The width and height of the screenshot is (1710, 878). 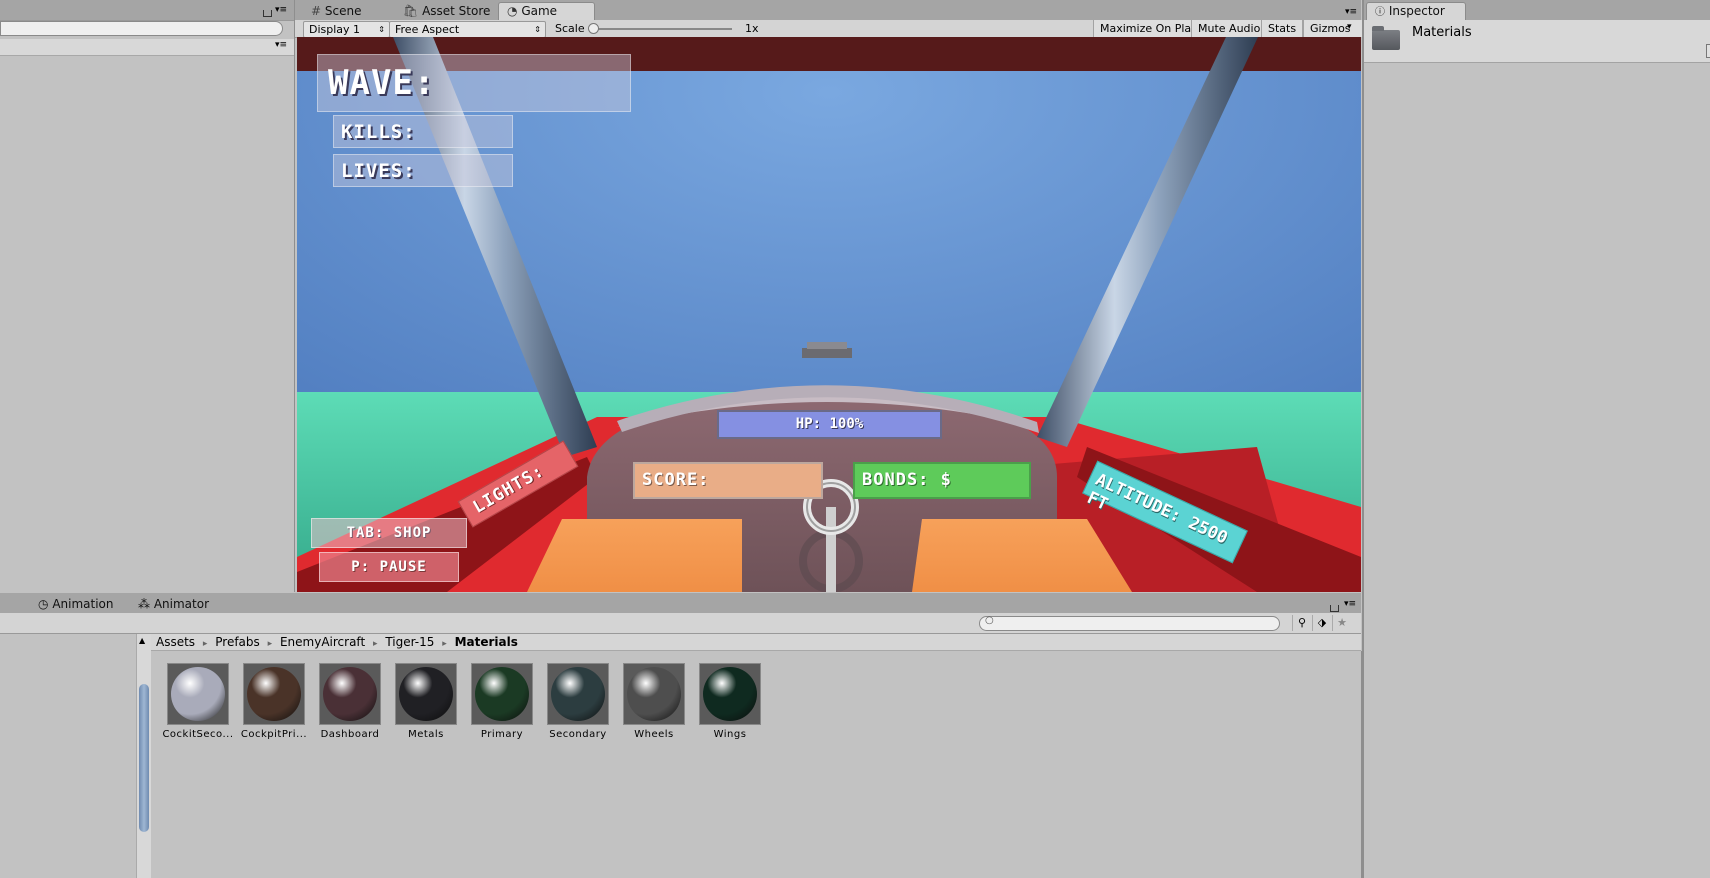 What do you see at coordinates (378, 132) in the screenshot?
I see `kills-label: KILLS:` at bounding box center [378, 132].